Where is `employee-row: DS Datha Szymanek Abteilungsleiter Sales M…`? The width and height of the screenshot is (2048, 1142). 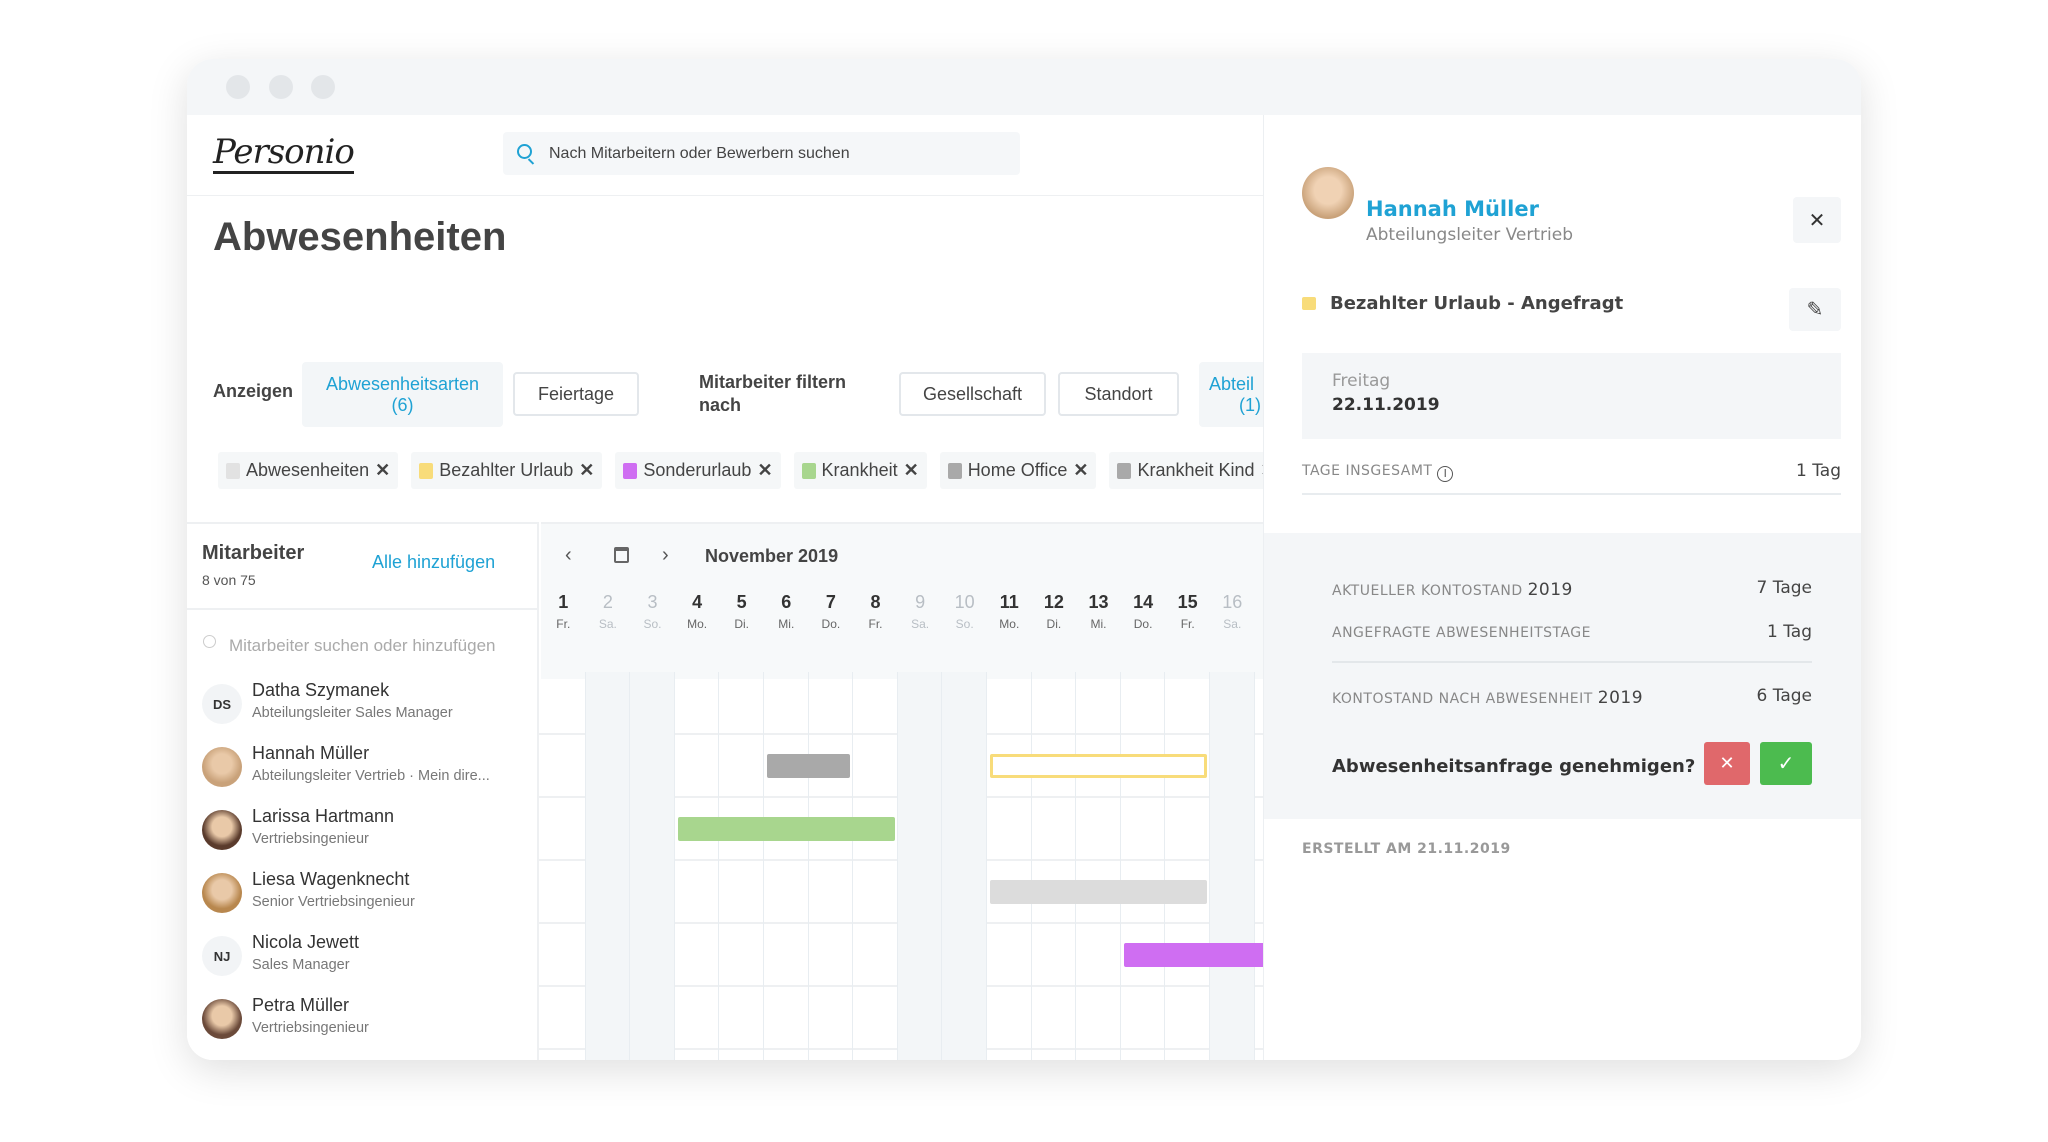
employee-row: DS Datha Szymanek Abteilungsleiter Sales M… is located at coordinates (725, 703).